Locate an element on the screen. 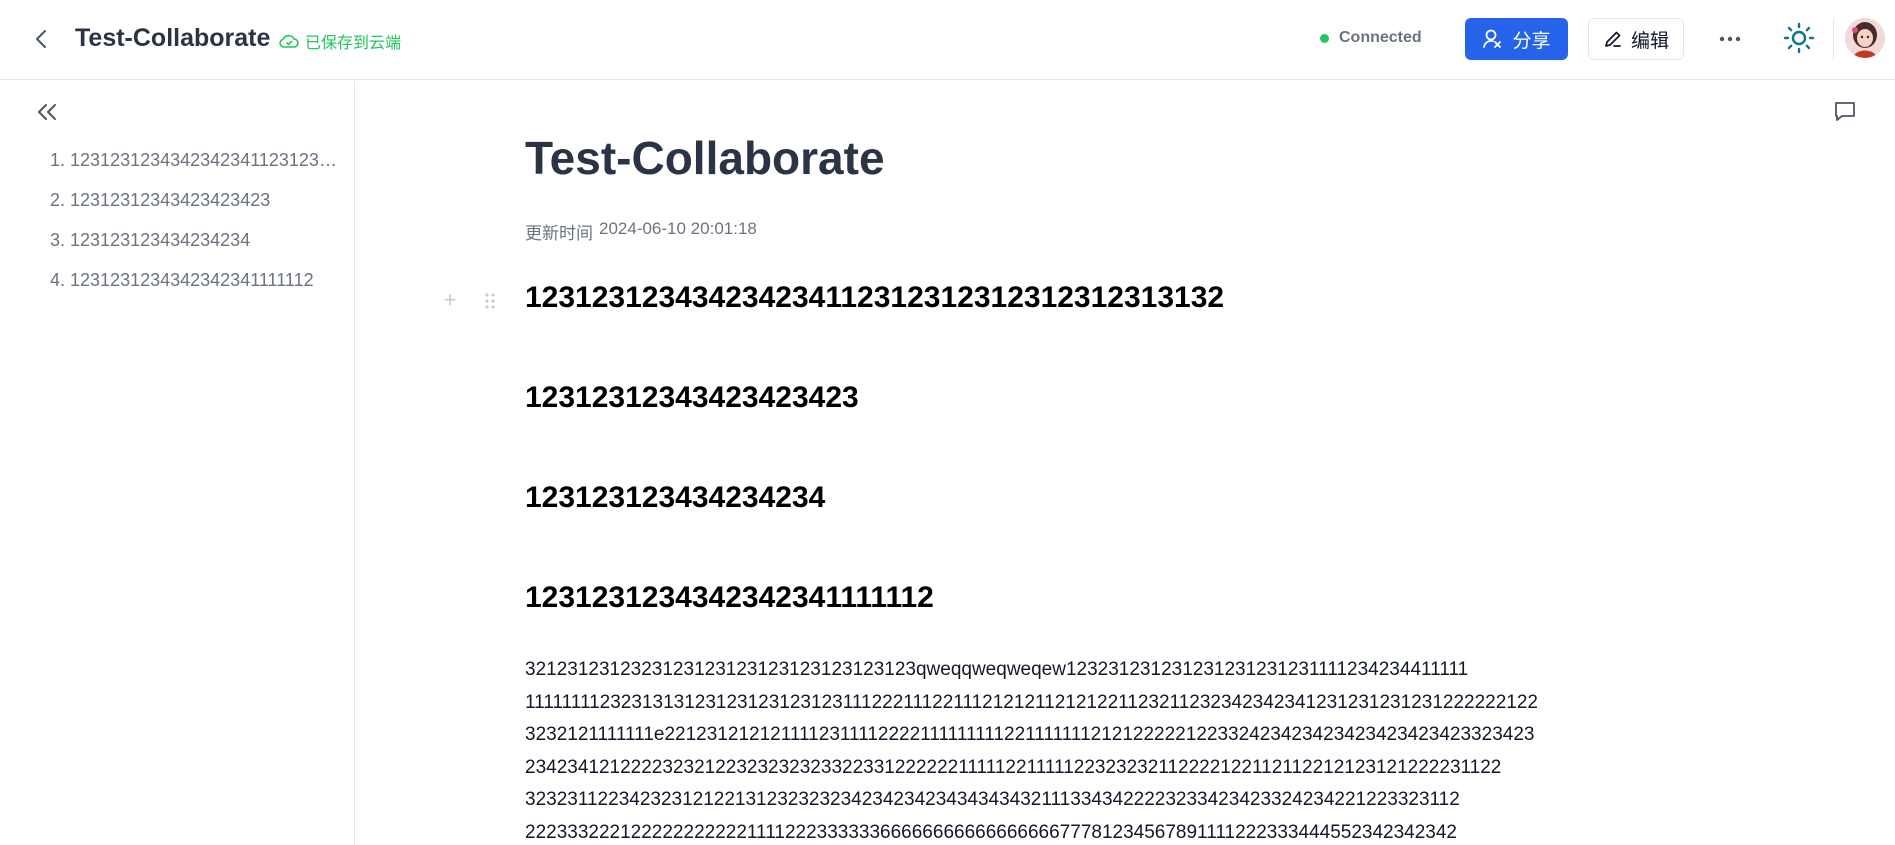  update-time: 更新时间 2024-06-10 20:01:18 is located at coordinates (641, 231).